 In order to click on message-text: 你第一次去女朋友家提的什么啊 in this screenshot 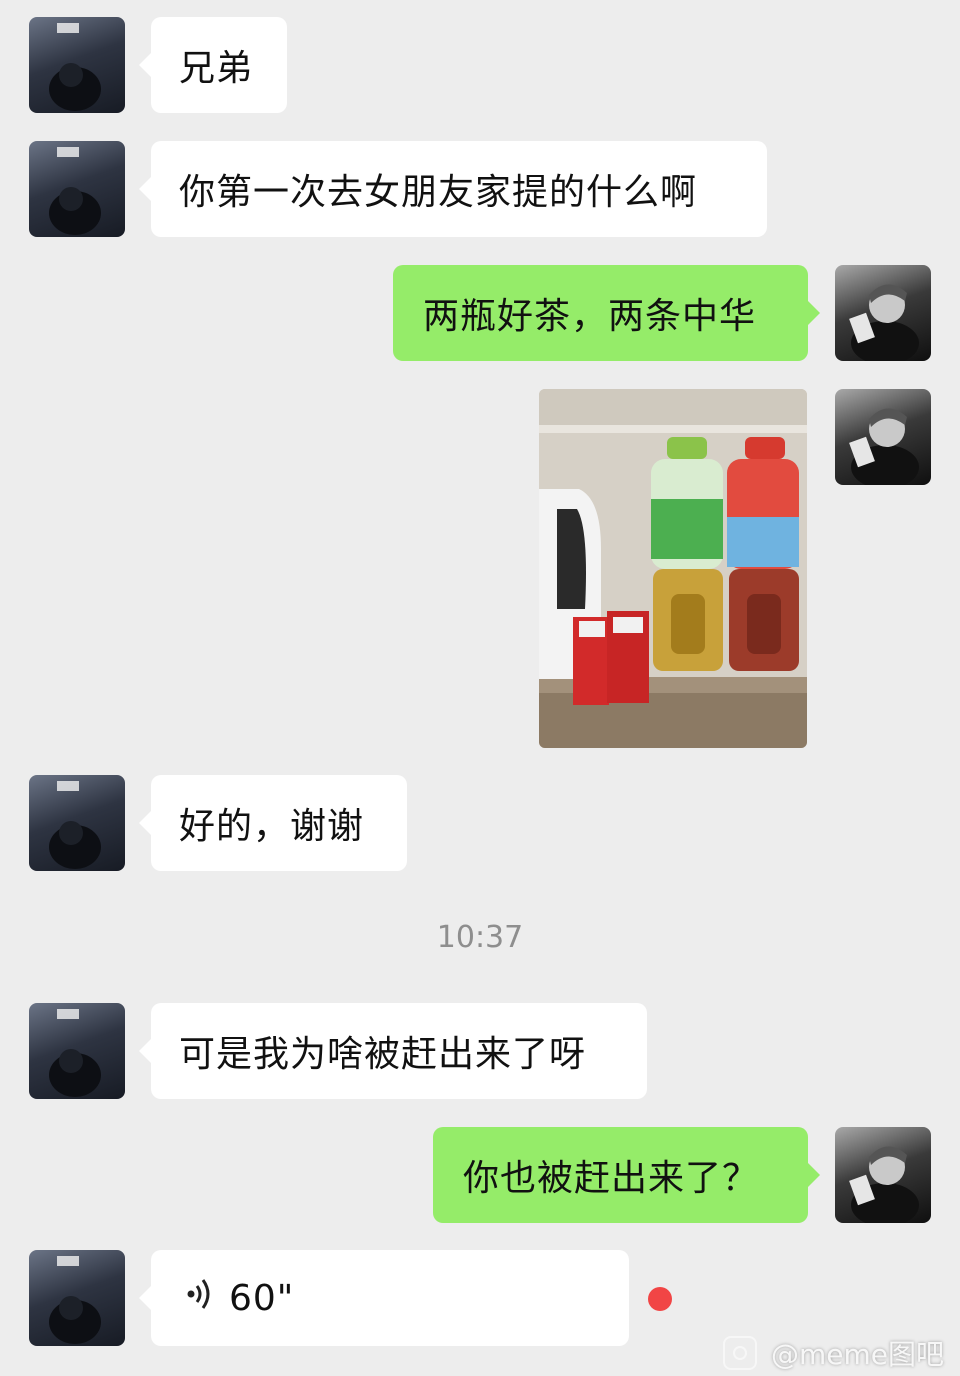, I will do `click(438, 192)`.